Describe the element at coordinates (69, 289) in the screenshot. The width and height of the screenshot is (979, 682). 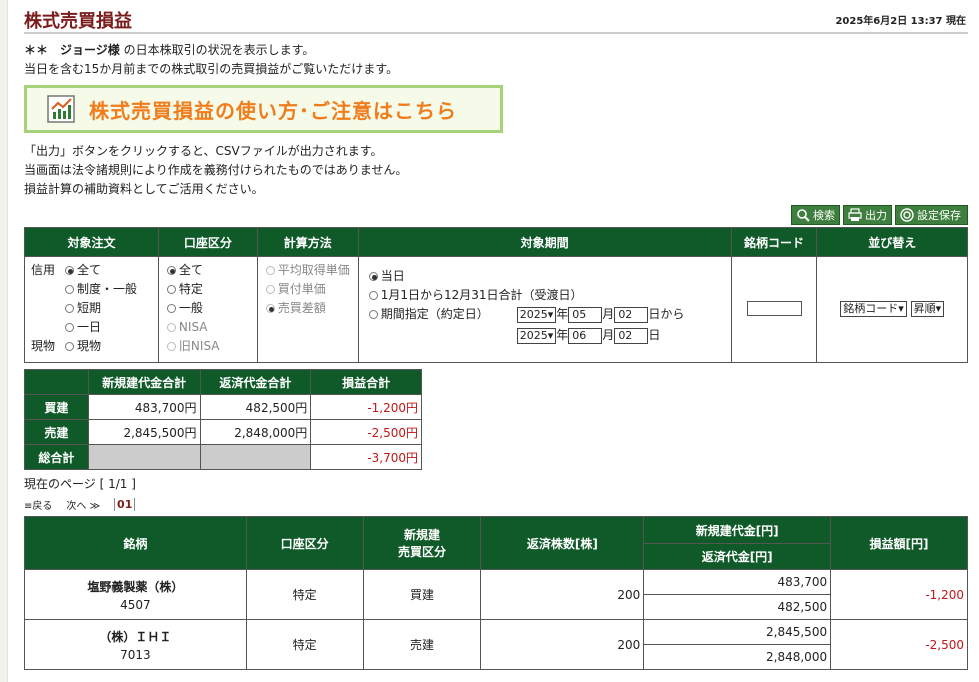
I see `order-radio-system` at that location.